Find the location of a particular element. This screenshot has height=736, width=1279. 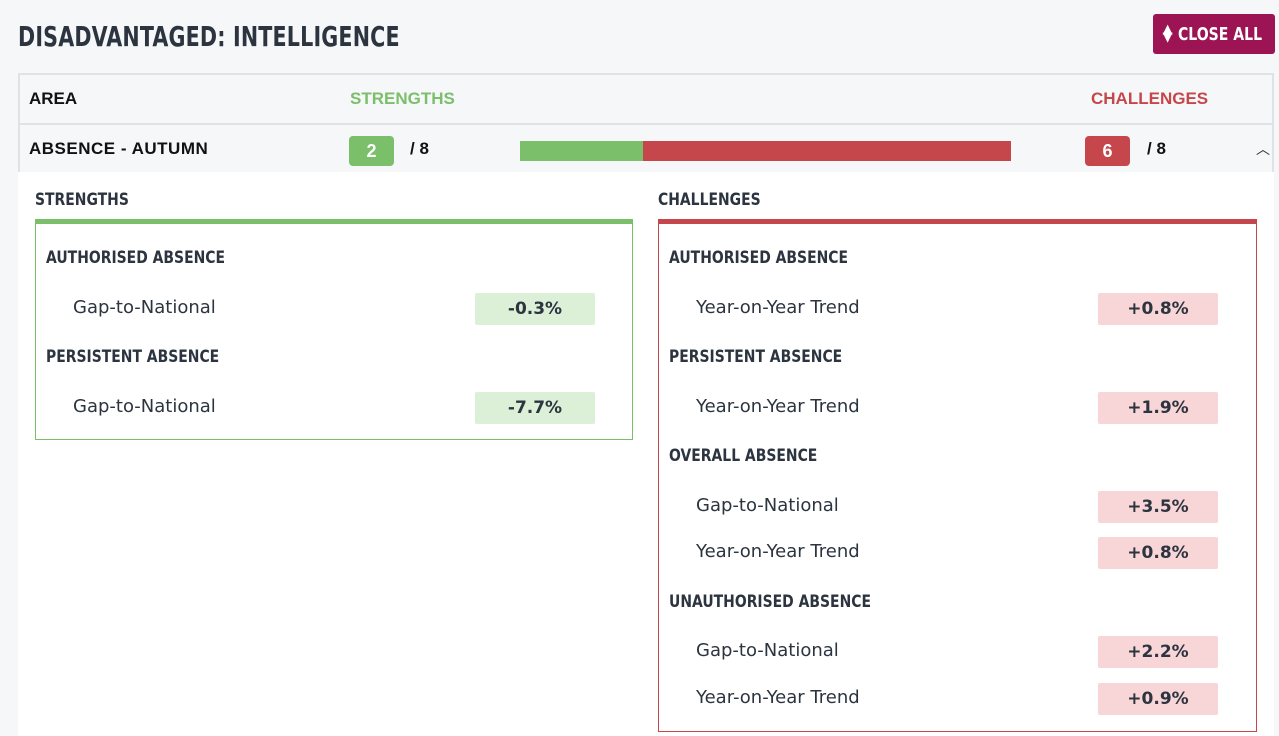

challenge-metric-value: +1.9% is located at coordinates (1158, 408).